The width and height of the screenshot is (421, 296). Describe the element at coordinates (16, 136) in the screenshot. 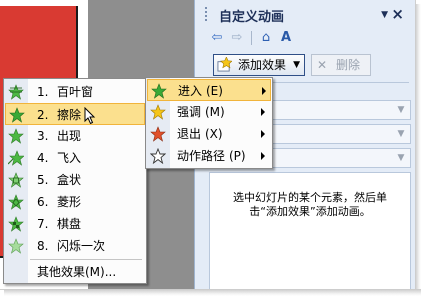

I see `appear-effect-icon` at that location.